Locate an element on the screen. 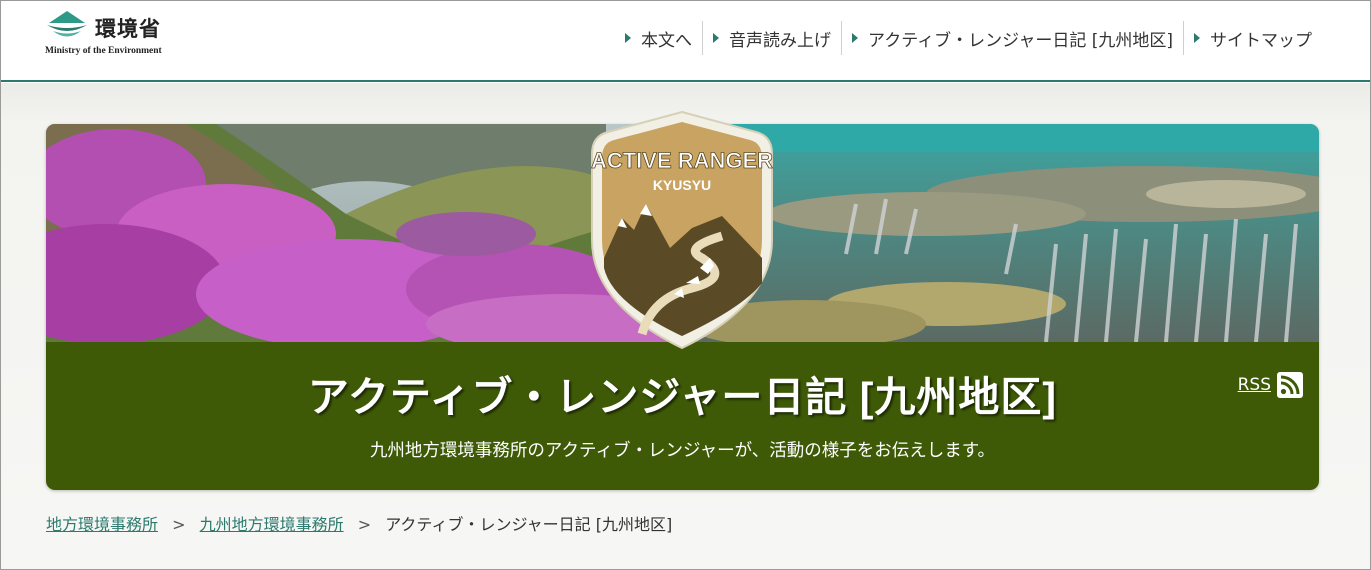  nav-text-to-speech: 音声読み上げ is located at coordinates (771, 38).